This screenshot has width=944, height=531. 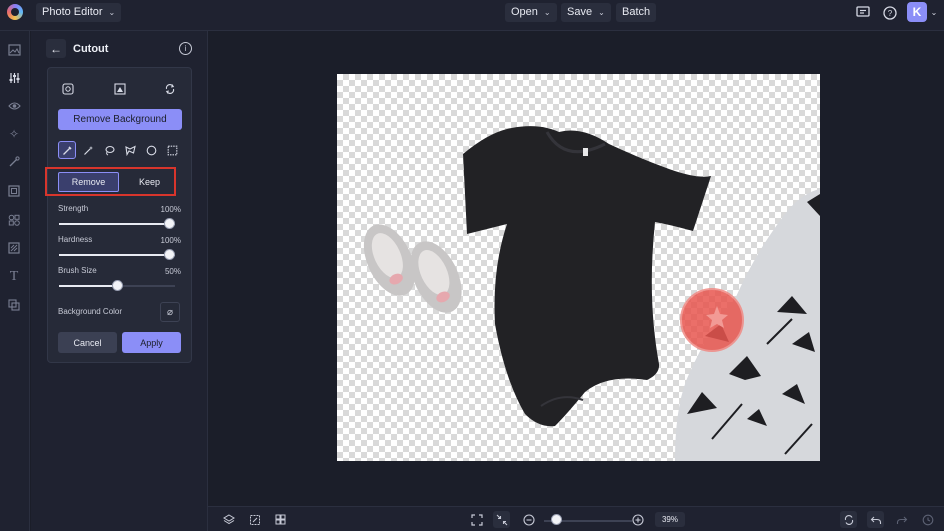 I want to click on save-button: Save ⌄, so click(x=586, y=12).